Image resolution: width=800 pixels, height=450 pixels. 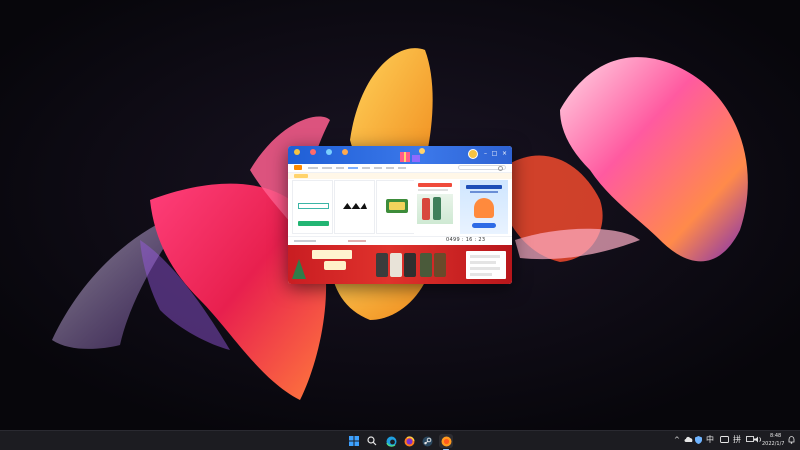 I want to click on header-nav-library, so click(x=297, y=155).